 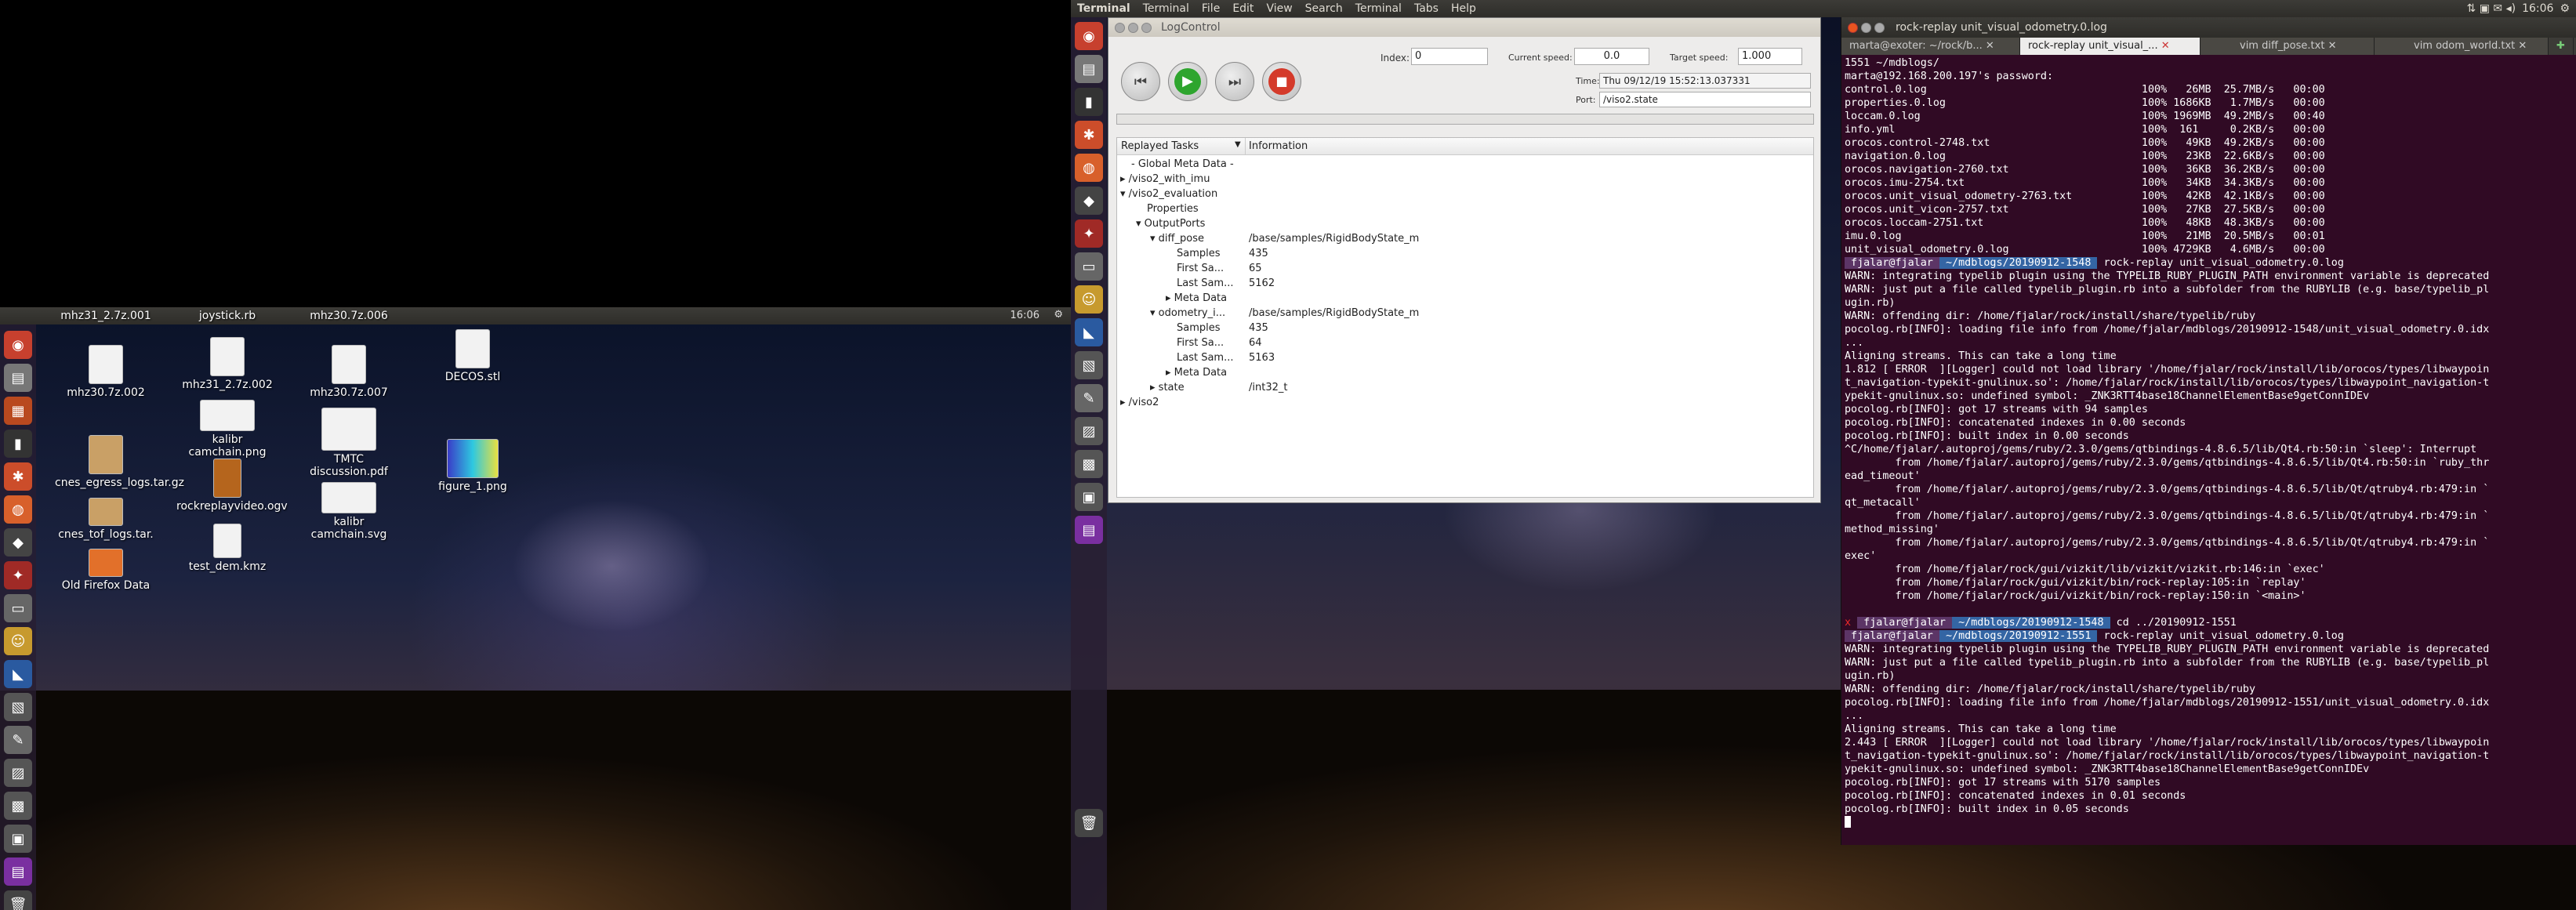 What do you see at coordinates (1169, 194) in the screenshot?
I see `tree-row: ▾ /viso2_evaluation` at bounding box center [1169, 194].